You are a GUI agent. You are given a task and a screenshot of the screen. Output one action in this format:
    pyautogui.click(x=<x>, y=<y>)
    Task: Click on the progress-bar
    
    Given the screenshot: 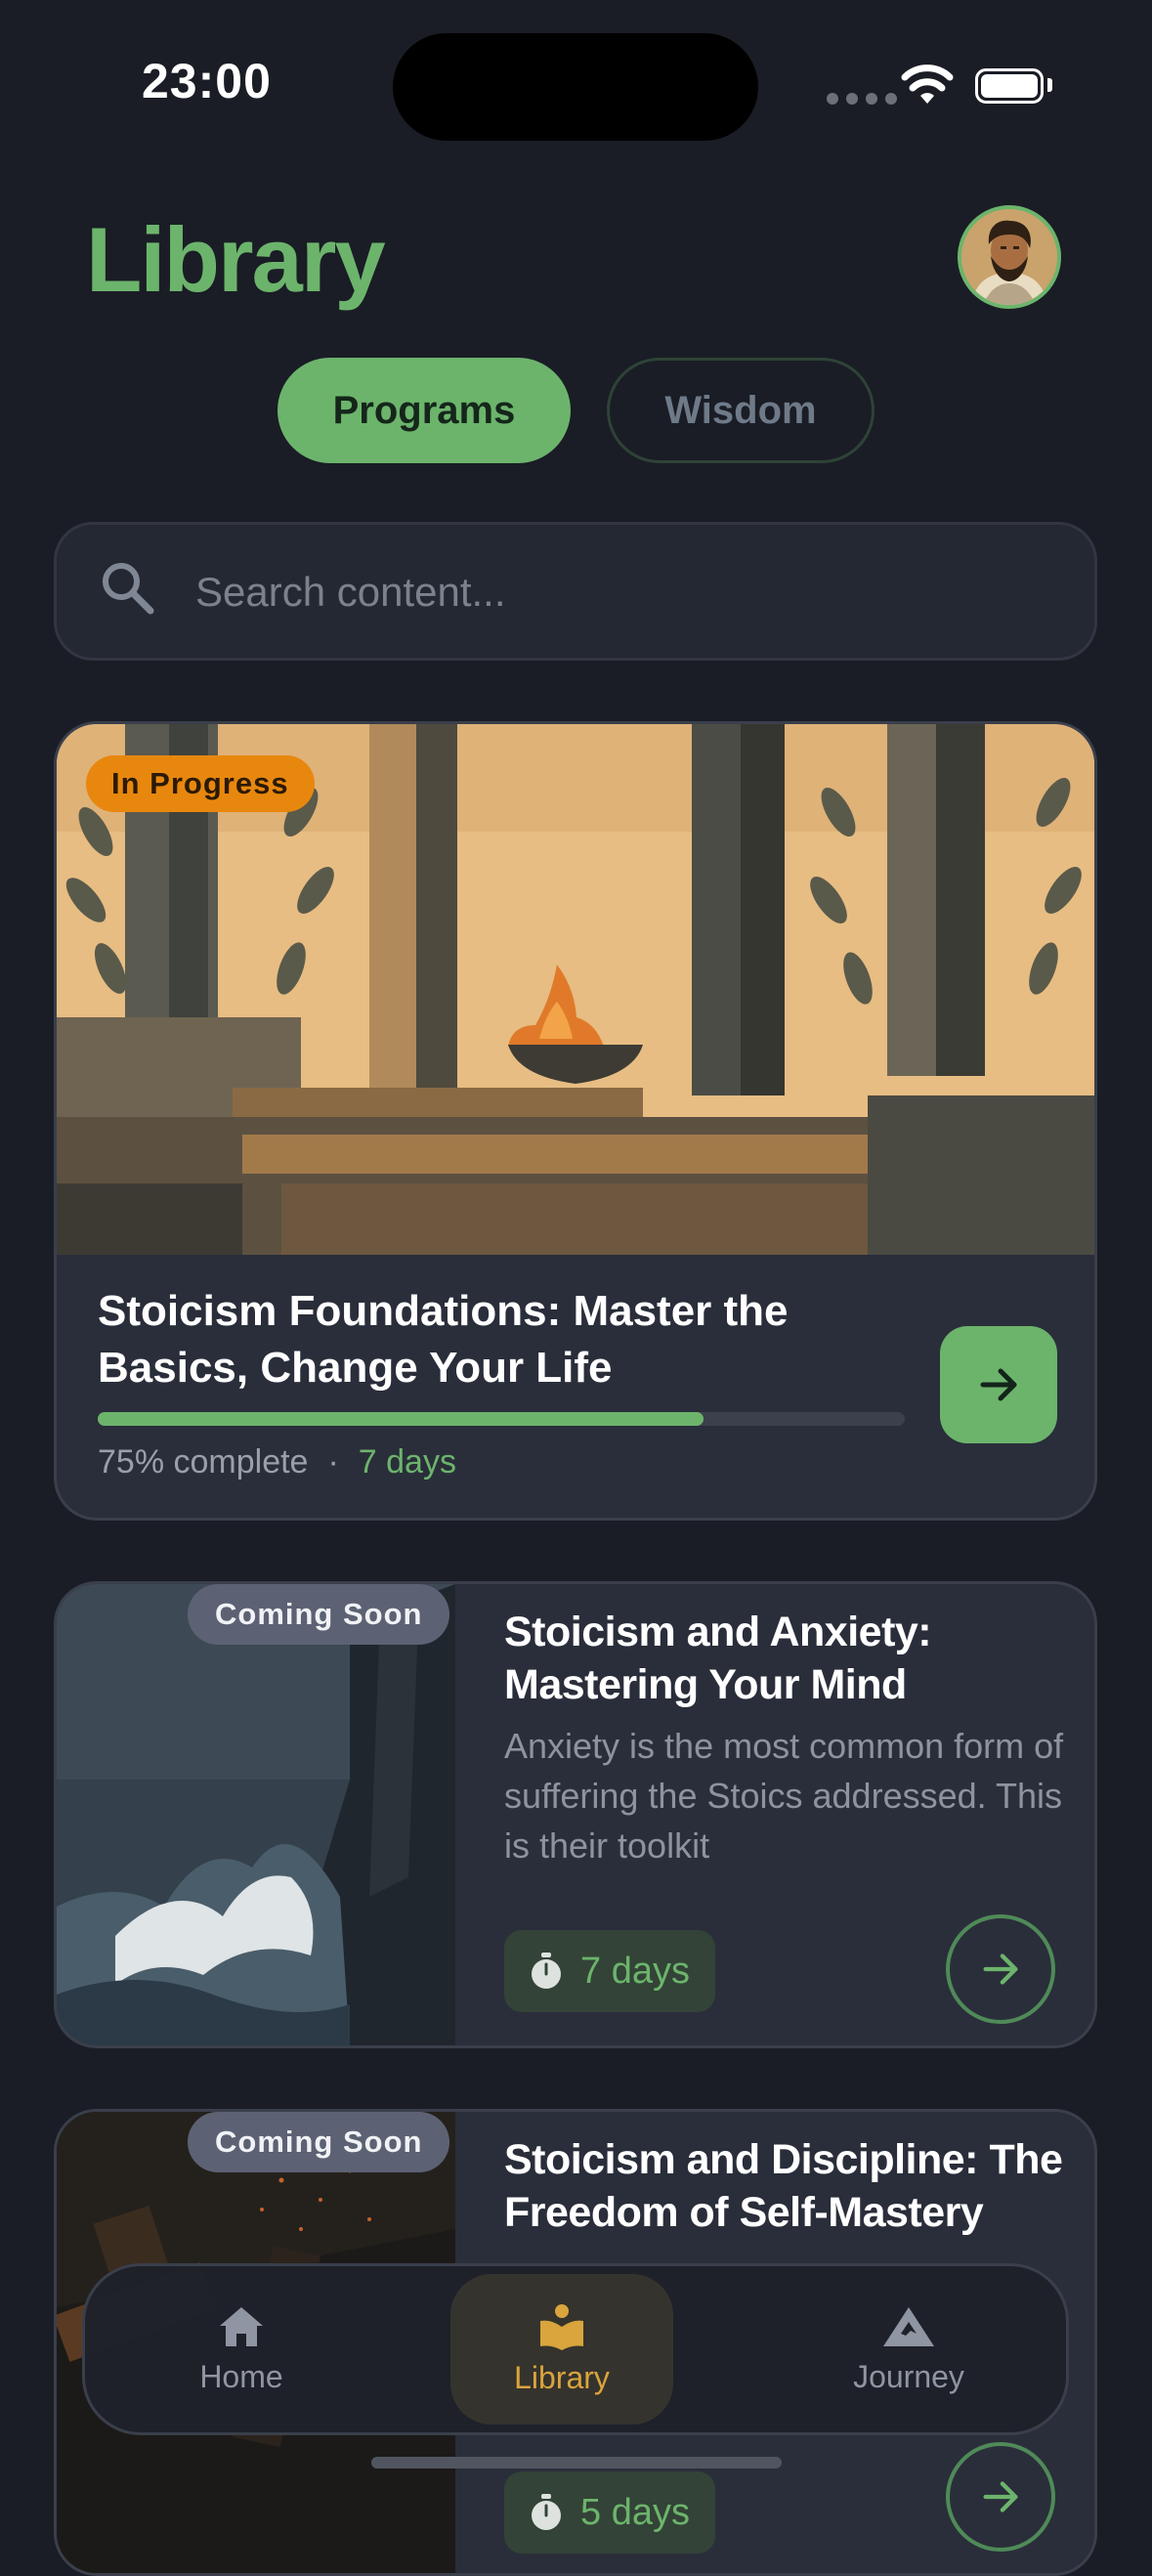 What is the action you would take?
    pyautogui.click(x=501, y=1419)
    